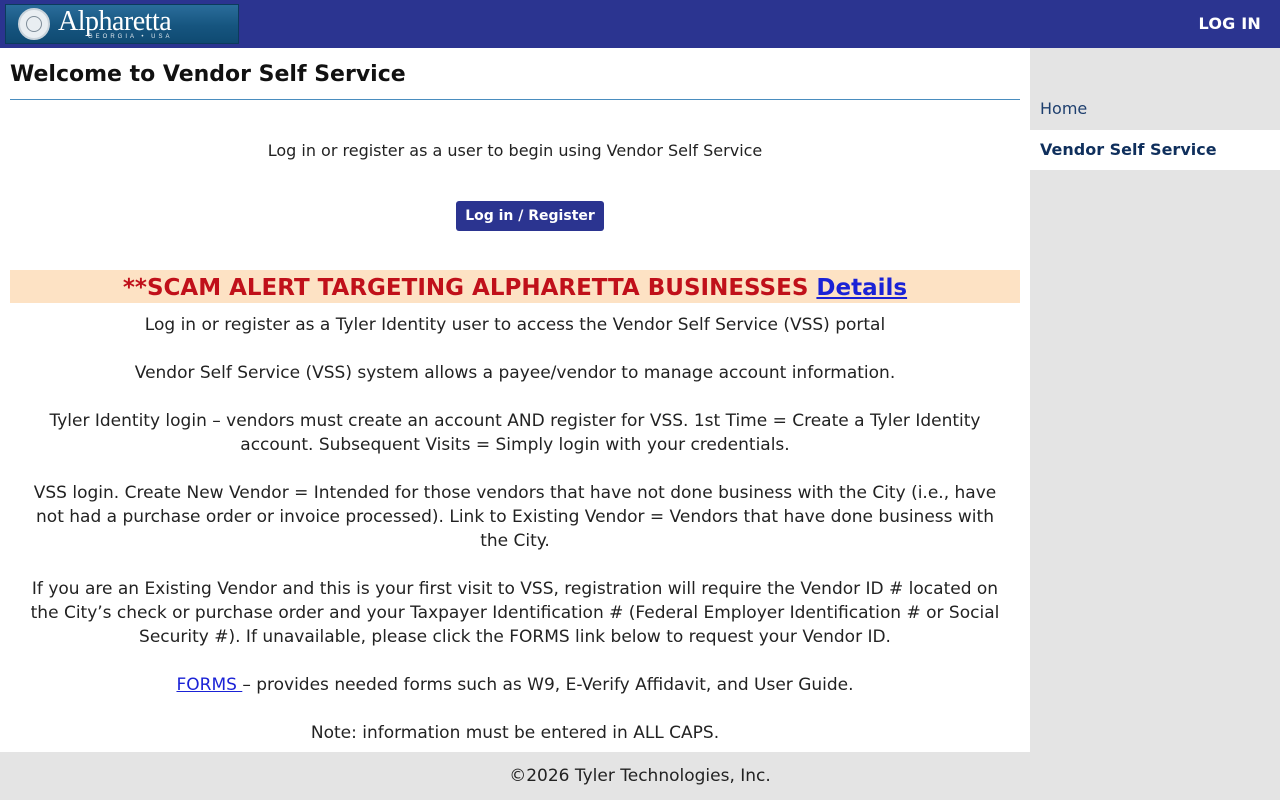  What do you see at coordinates (1230, 23) in the screenshot?
I see `header-login-link: LOG IN` at bounding box center [1230, 23].